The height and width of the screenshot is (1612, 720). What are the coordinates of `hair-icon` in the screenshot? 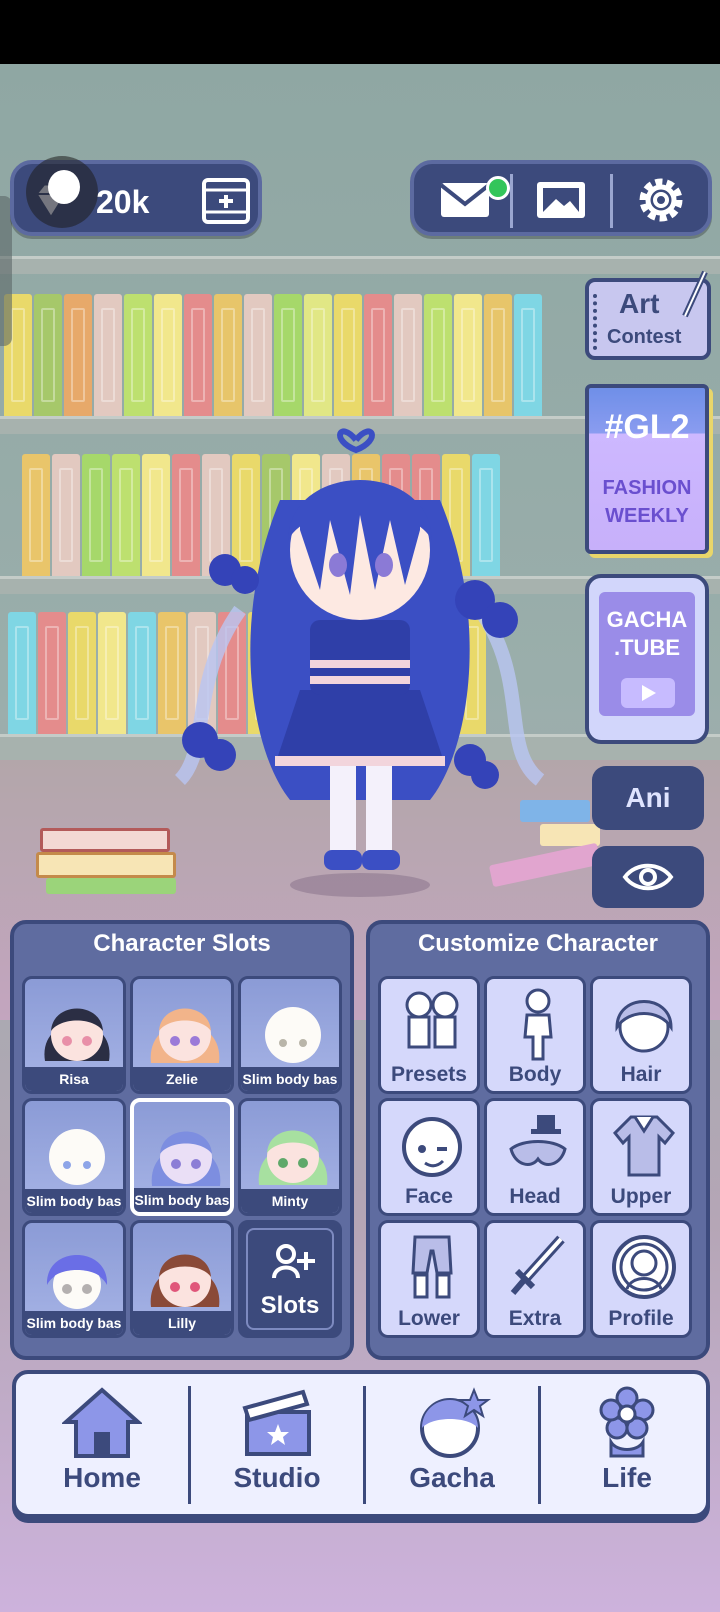 It's located at (644, 1026).